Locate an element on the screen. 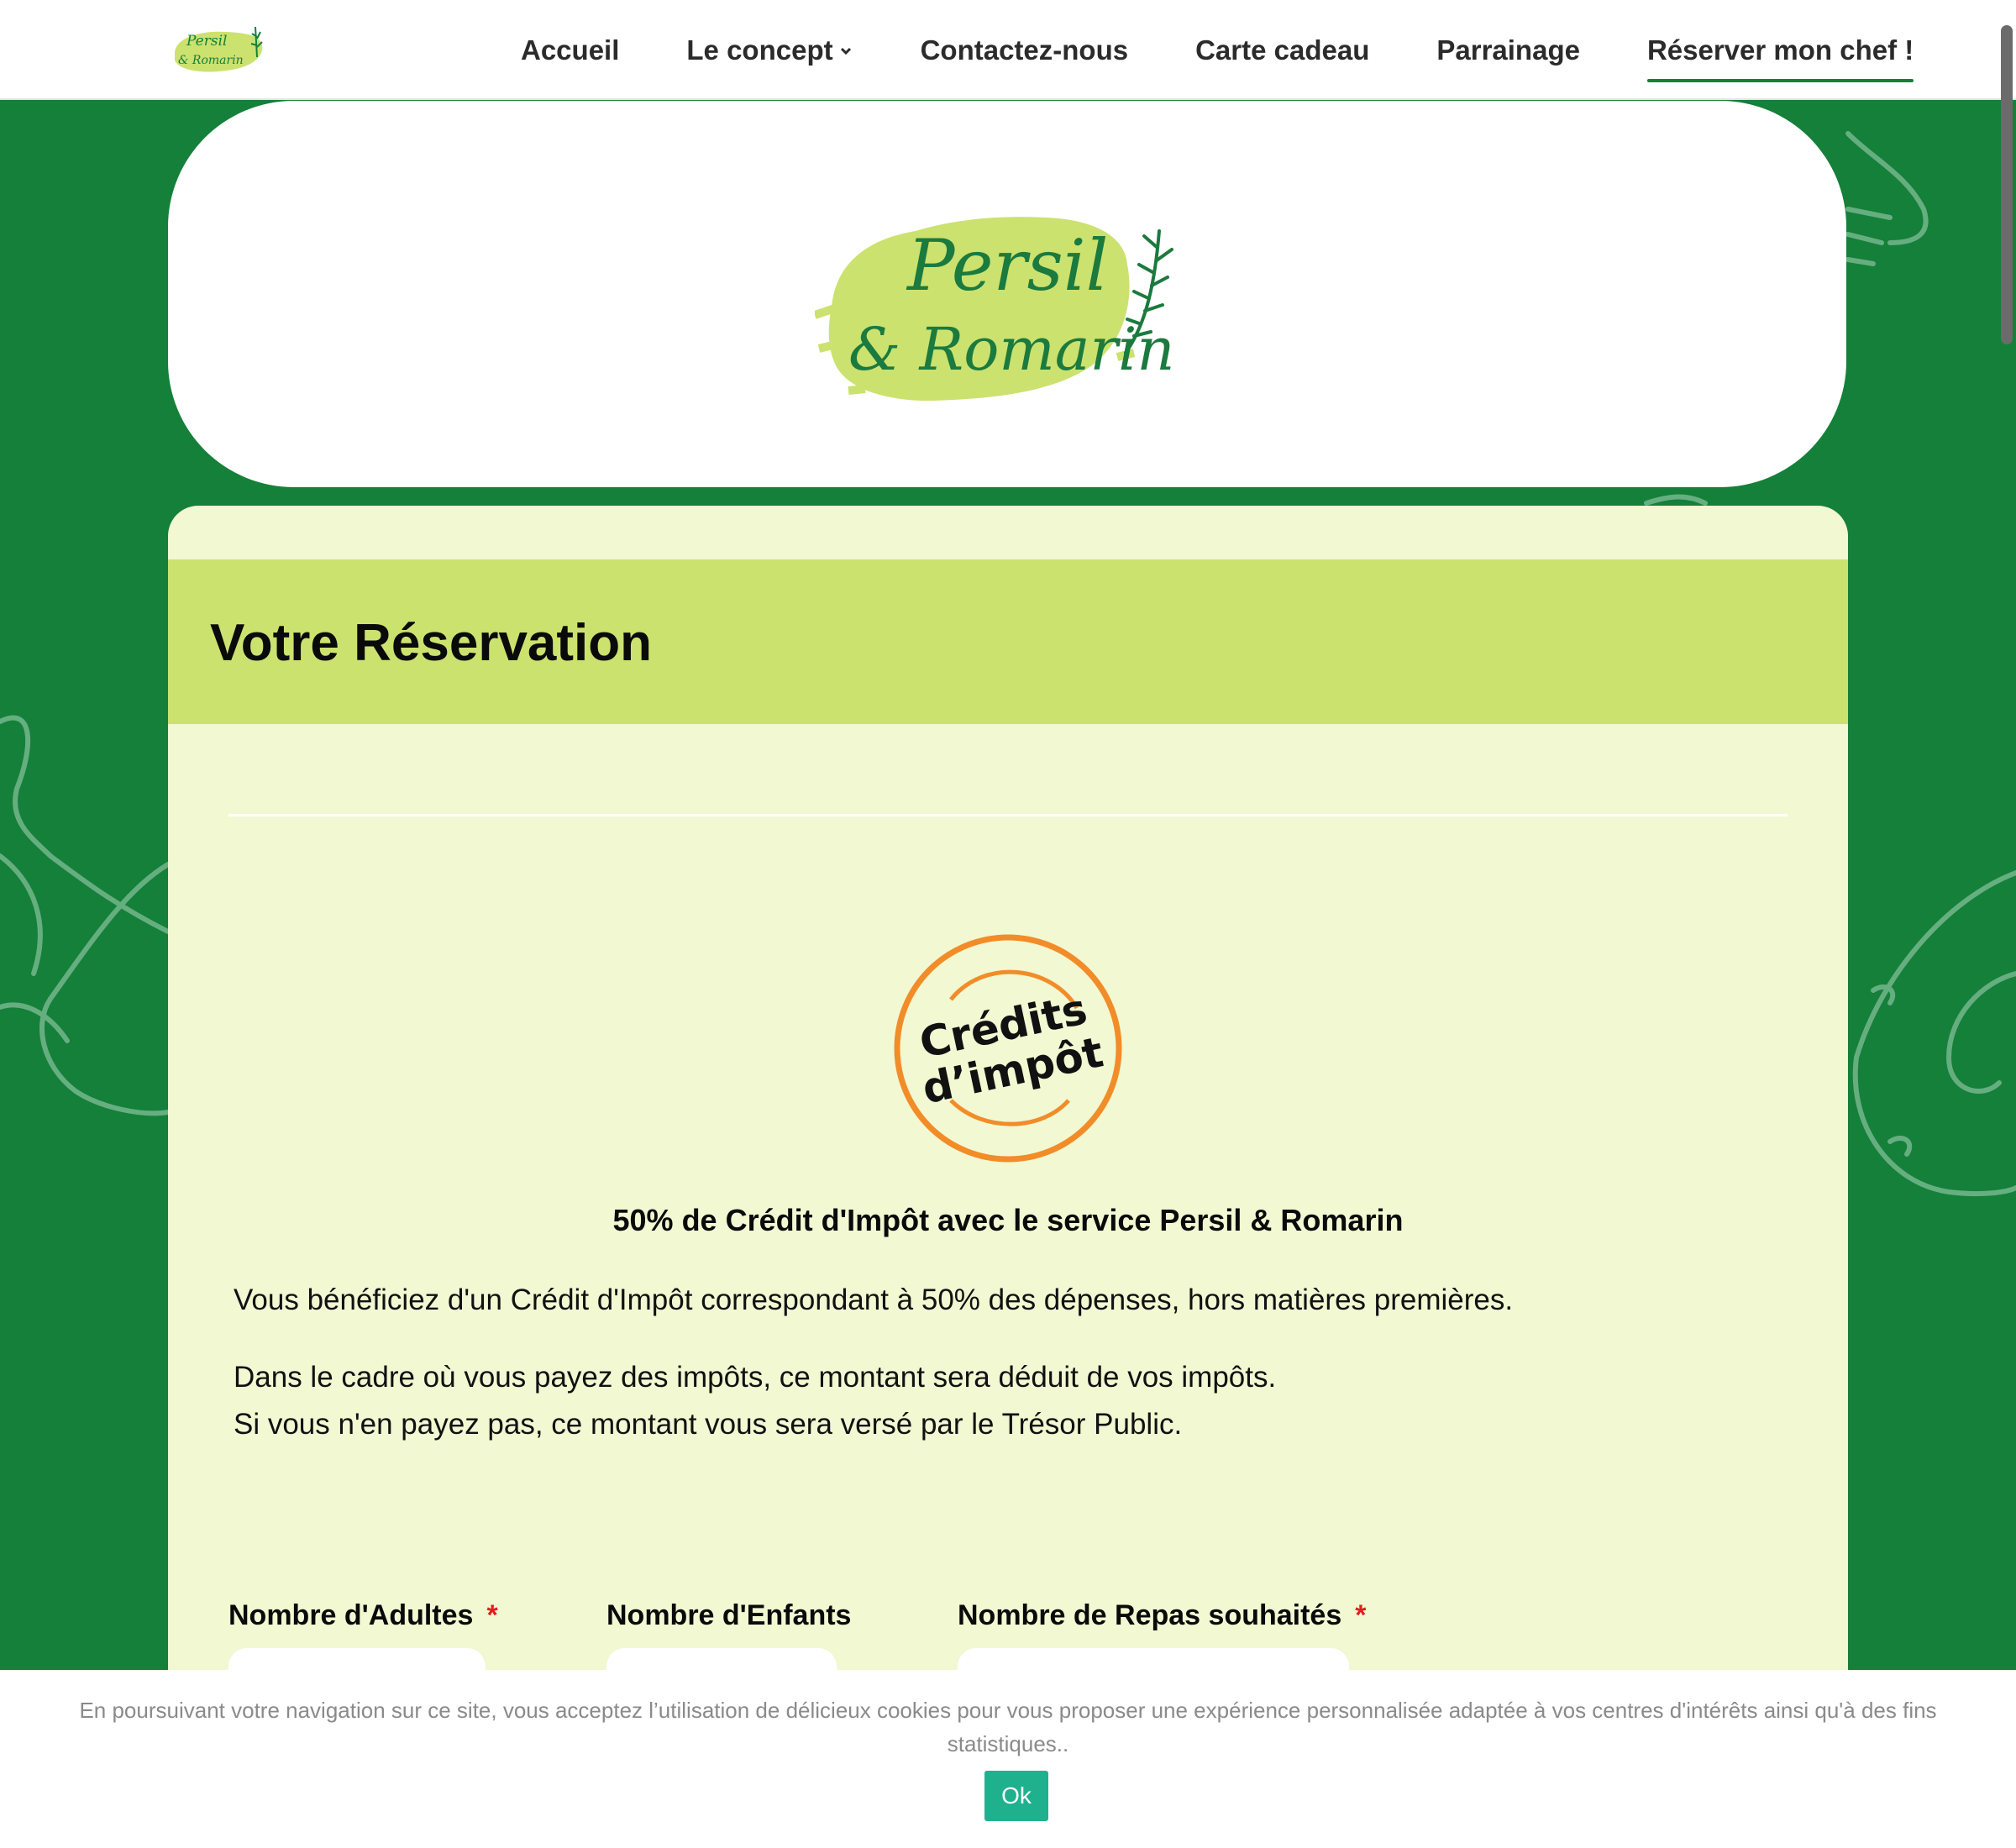 This screenshot has height=1848, width=2016. nav-item-label: Parrainage is located at coordinates (1508, 50).